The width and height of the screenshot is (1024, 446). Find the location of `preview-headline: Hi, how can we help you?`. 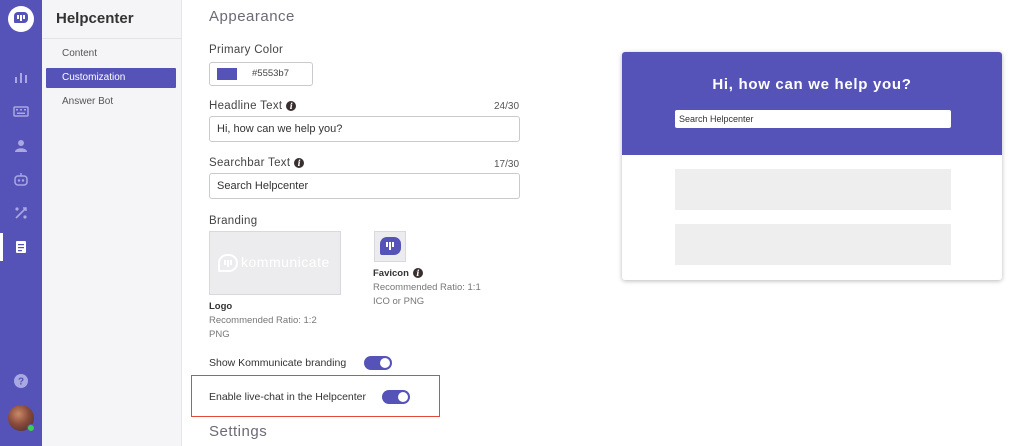

preview-headline: Hi, how can we help you? is located at coordinates (812, 84).